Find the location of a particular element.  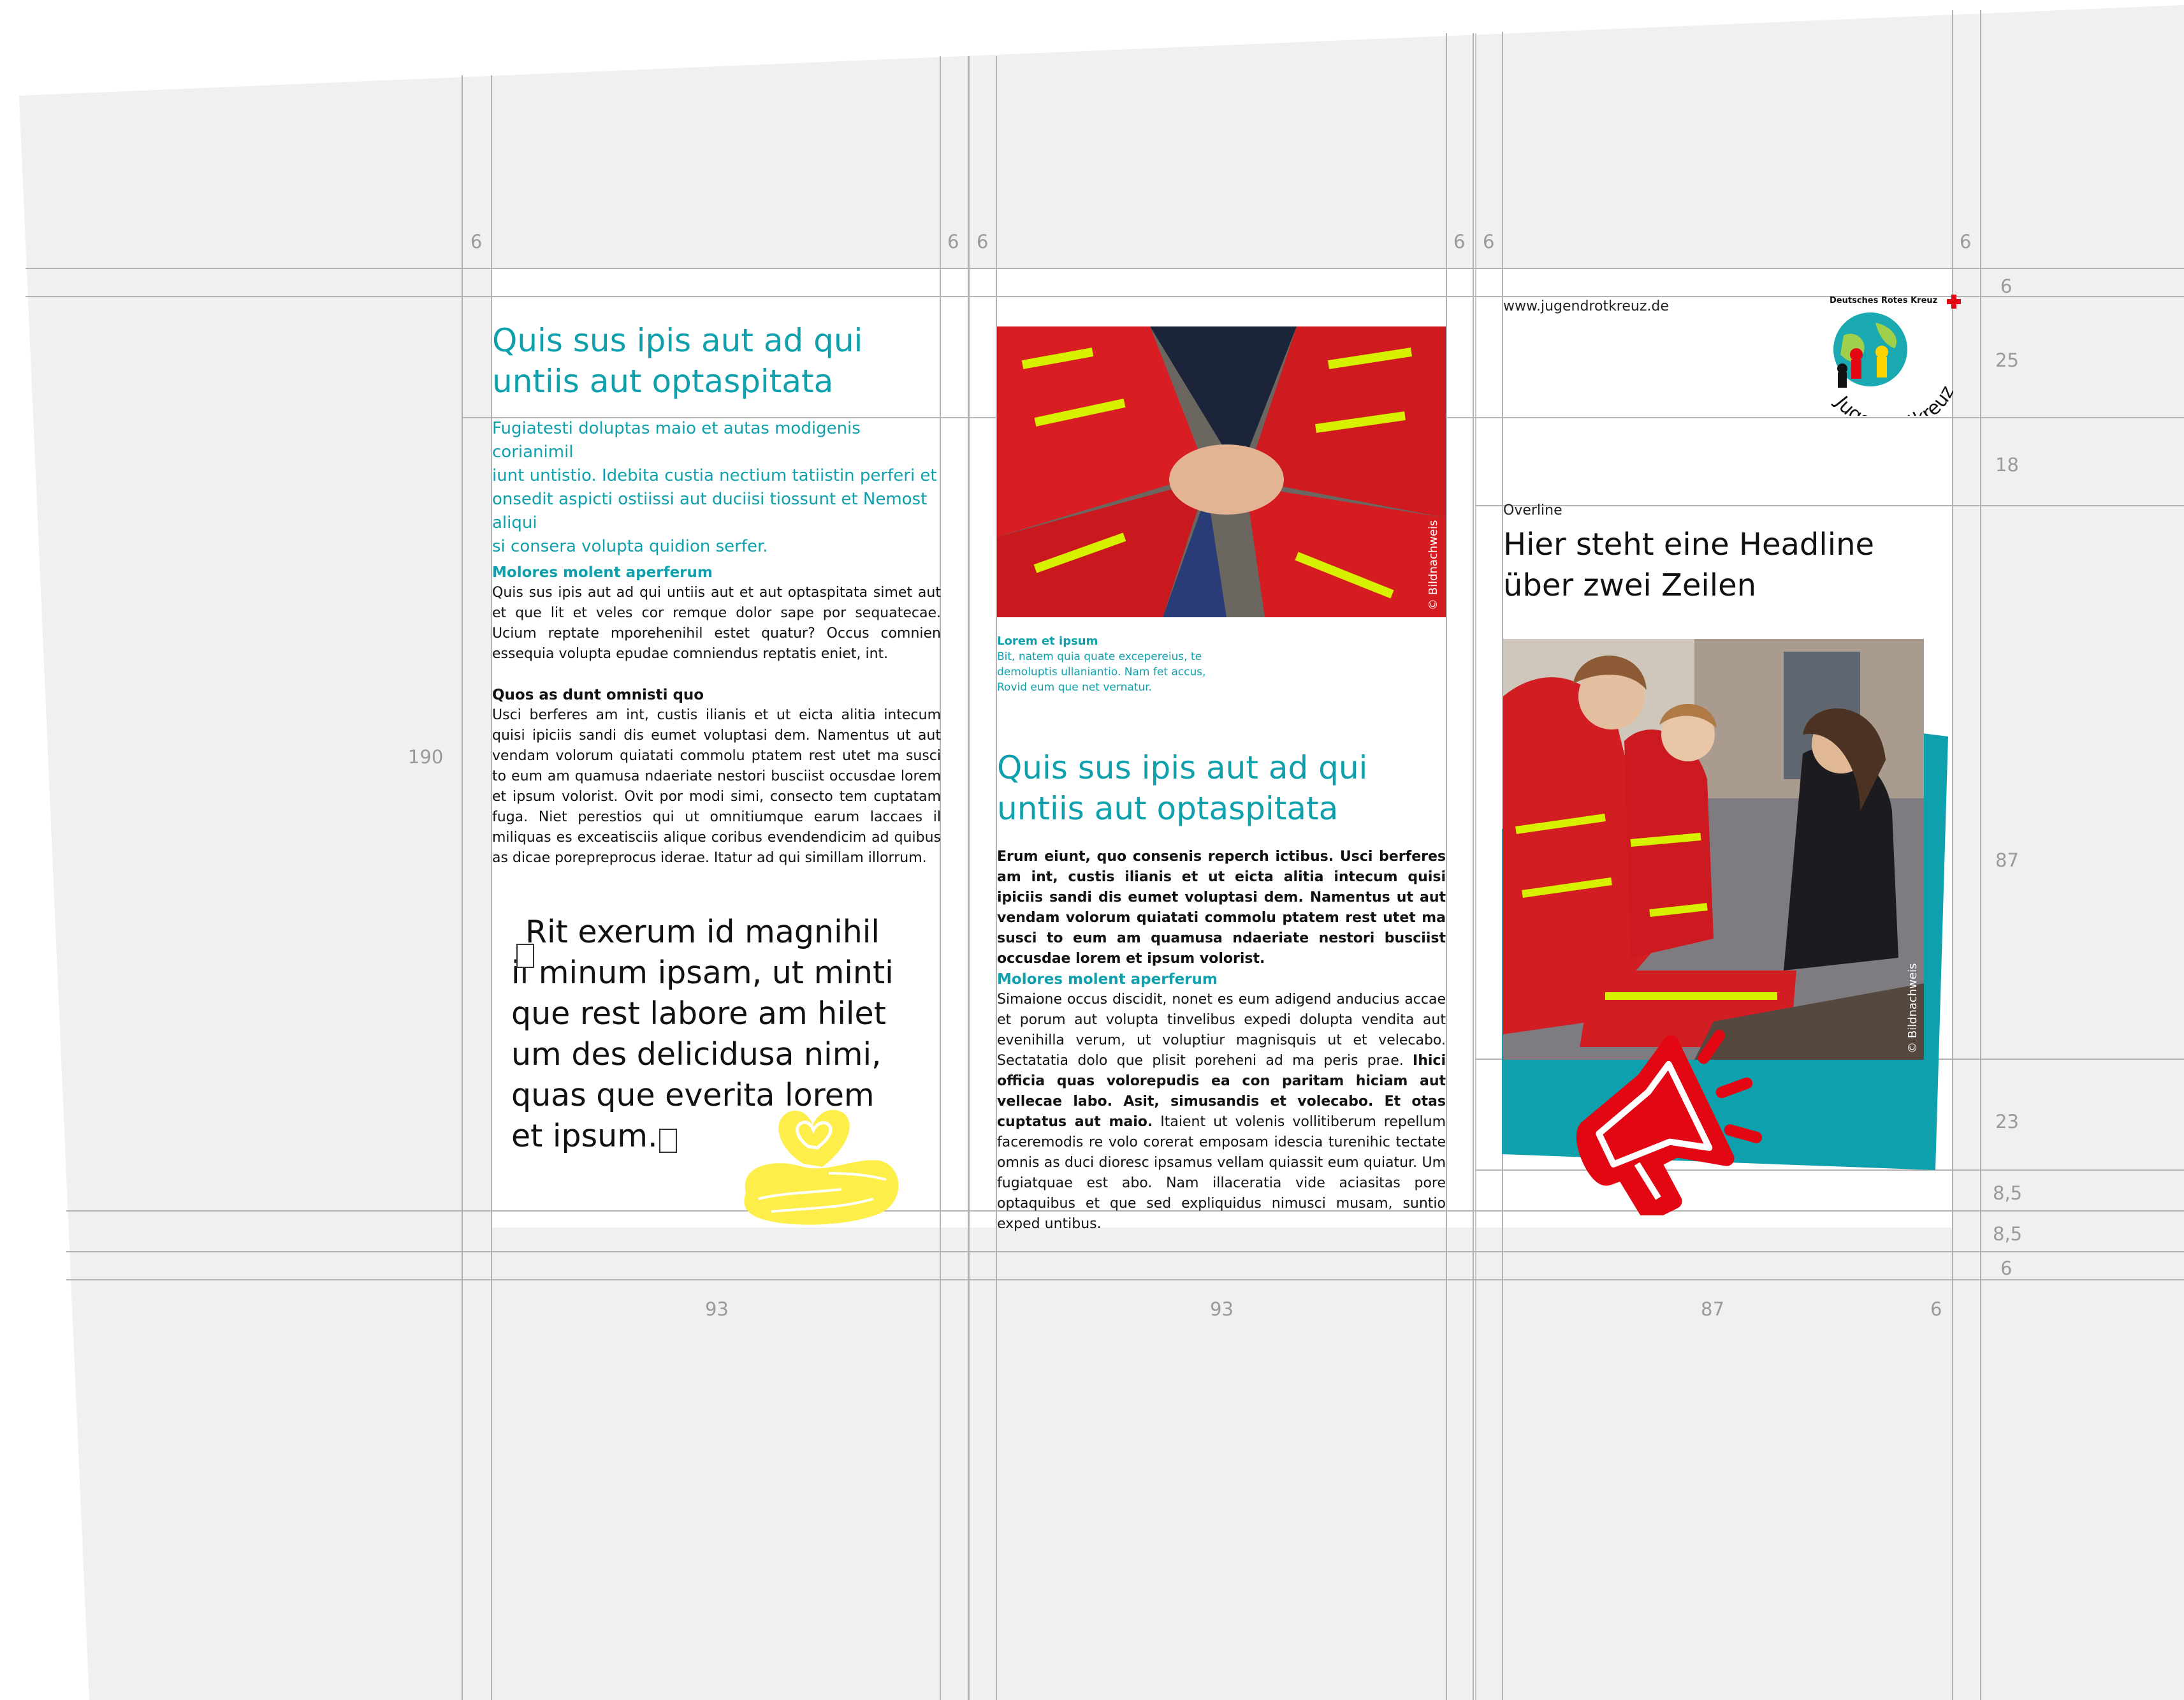

photo-hands-together: © Bildnachweis is located at coordinates (1221, 471).